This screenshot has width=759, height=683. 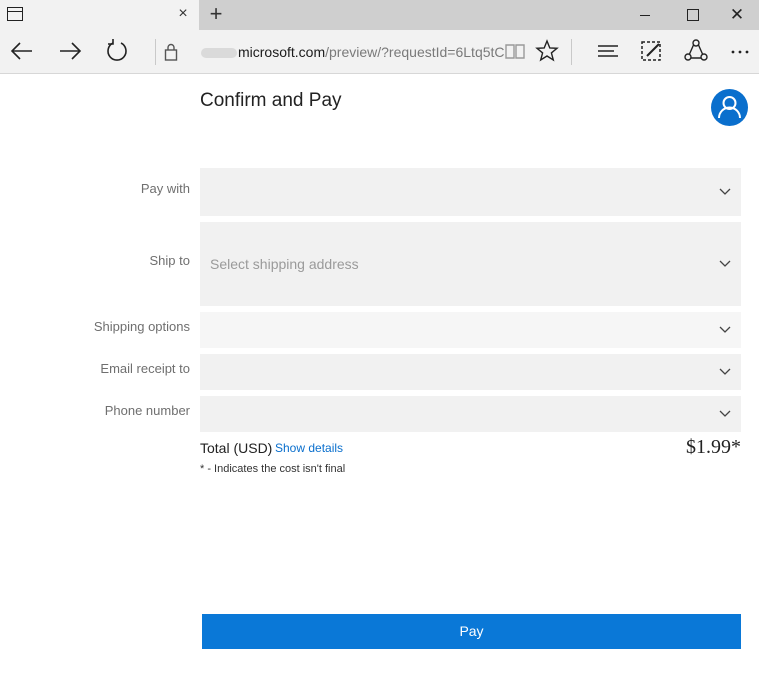 I want to click on reading-view-button, so click(x=515, y=51).